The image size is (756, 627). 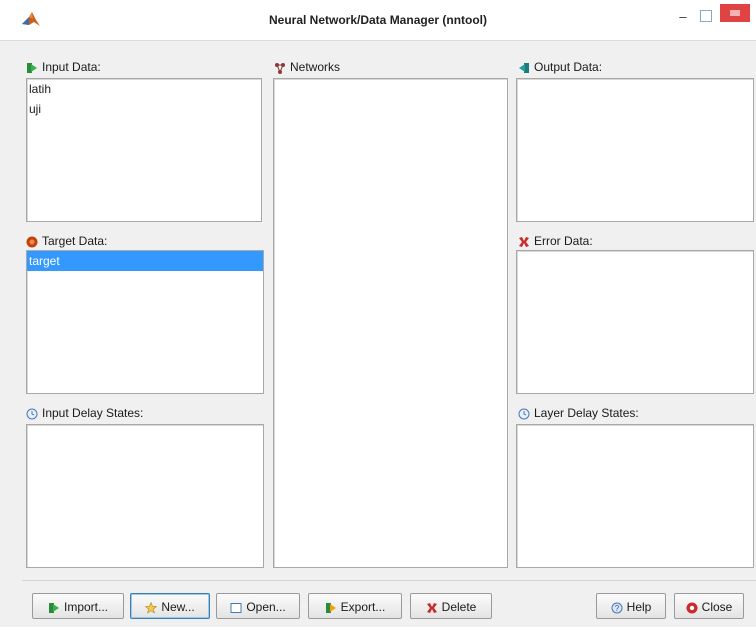 I want to click on title-bar: Neural Network/Data Manager (nntool) –, so click(x=378, y=20).